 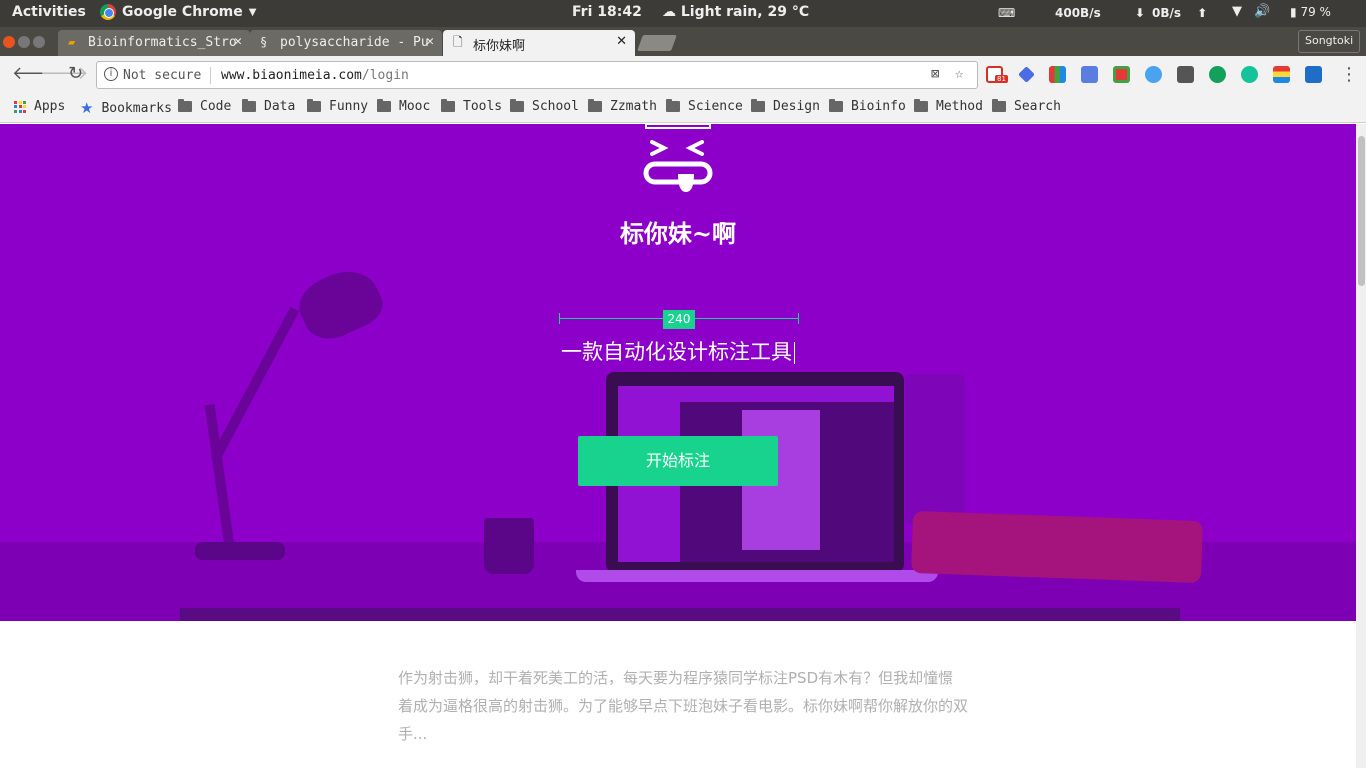 What do you see at coordinates (997, 74) in the screenshot?
I see `gmail-icon: 81` at bounding box center [997, 74].